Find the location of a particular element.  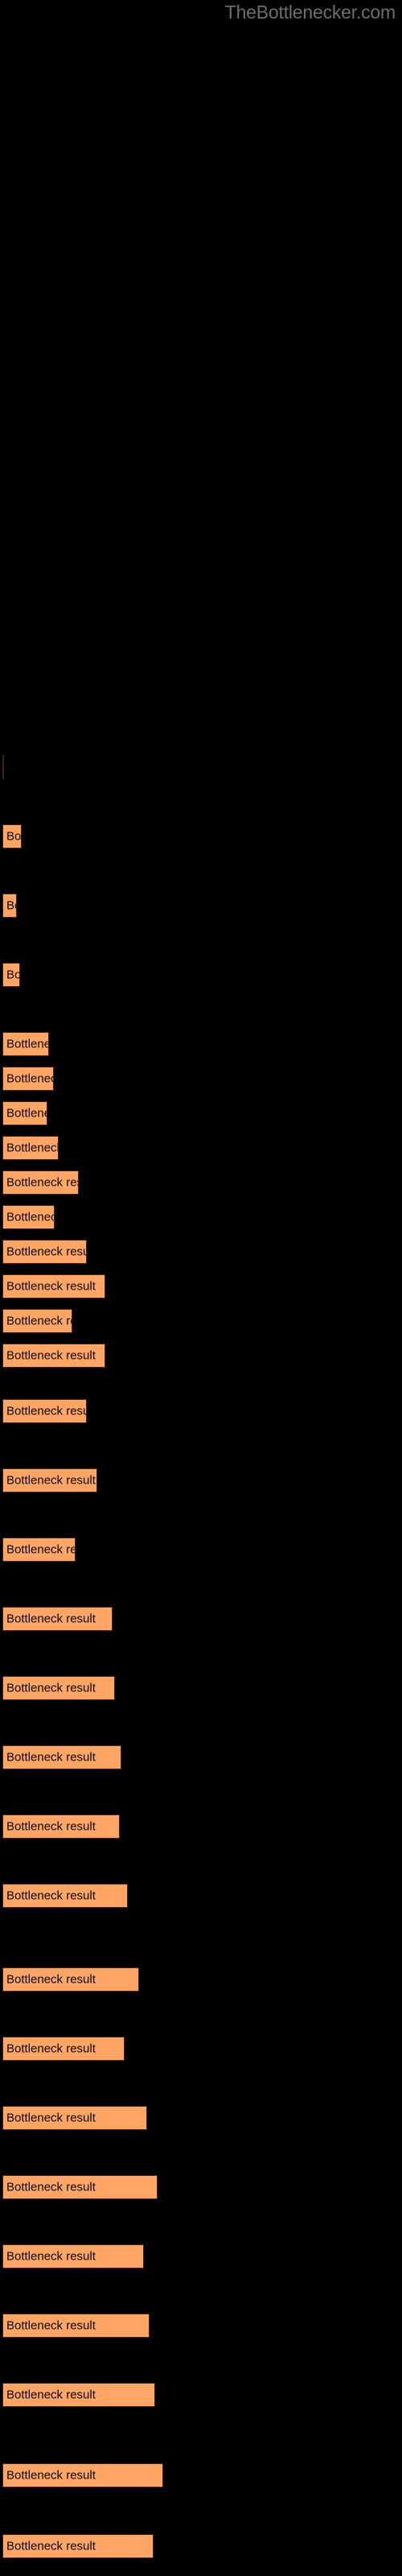

site-watermark: TheBottlenecker.com is located at coordinates (310, 12).